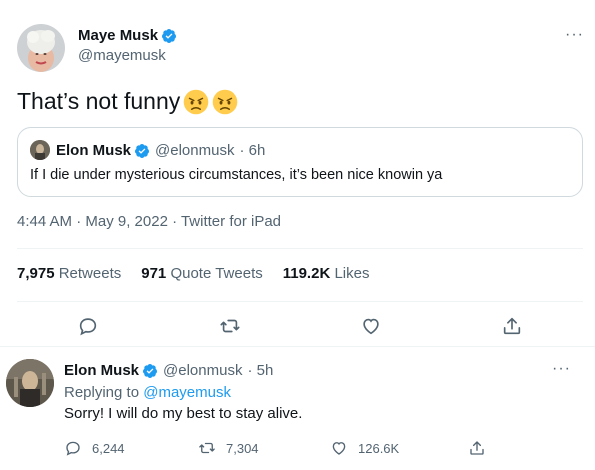 Image resolution: width=595 pixels, height=470 pixels. What do you see at coordinates (108, 448) in the screenshot?
I see `reply-count: 6,244` at bounding box center [108, 448].